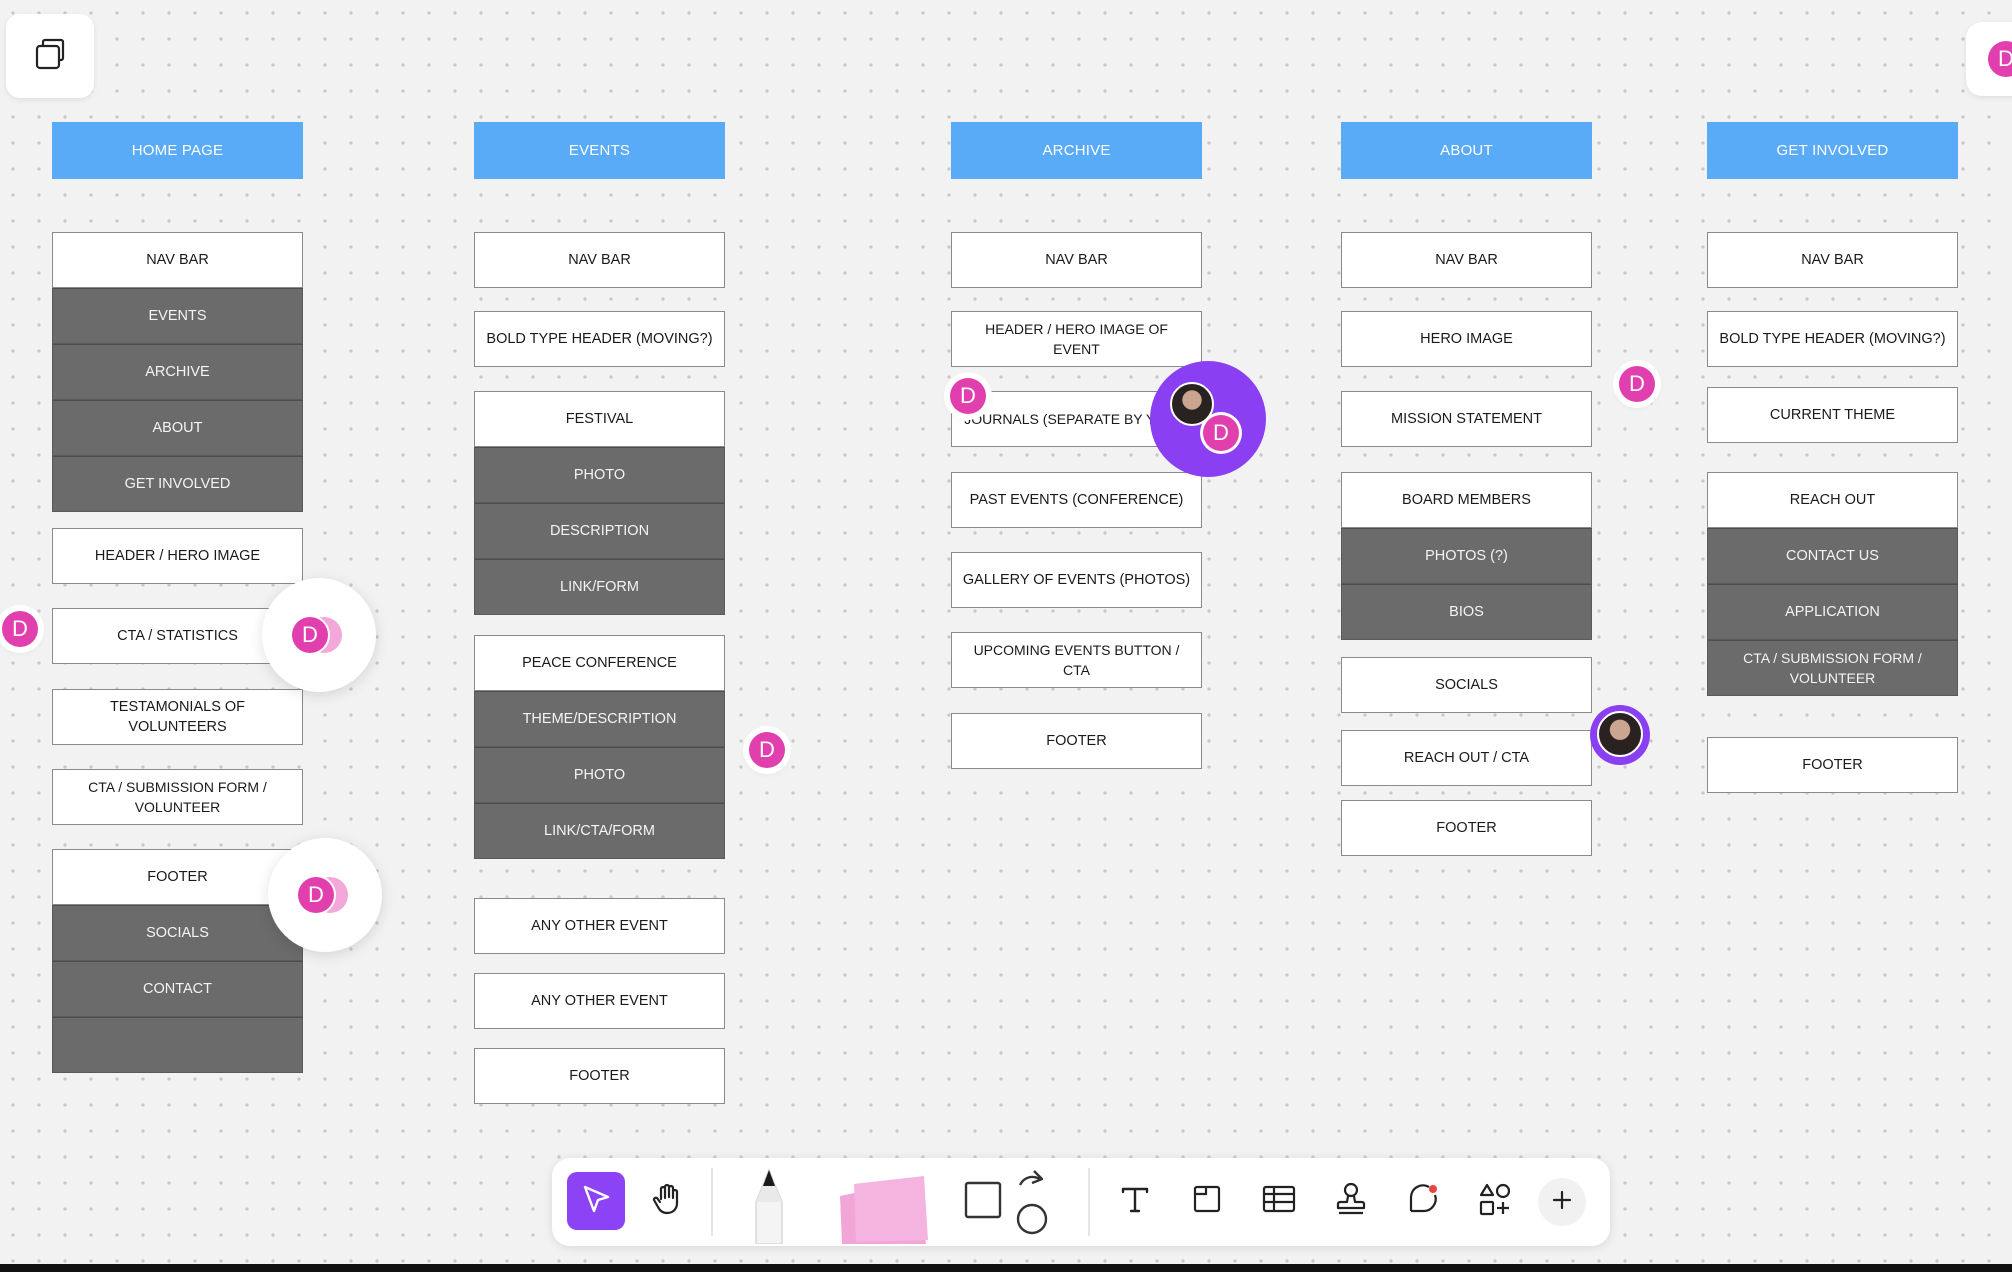  What do you see at coordinates (1832, 150) in the screenshot?
I see `column-header-get-involved: GET INVOLVED` at bounding box center [1832, 150].